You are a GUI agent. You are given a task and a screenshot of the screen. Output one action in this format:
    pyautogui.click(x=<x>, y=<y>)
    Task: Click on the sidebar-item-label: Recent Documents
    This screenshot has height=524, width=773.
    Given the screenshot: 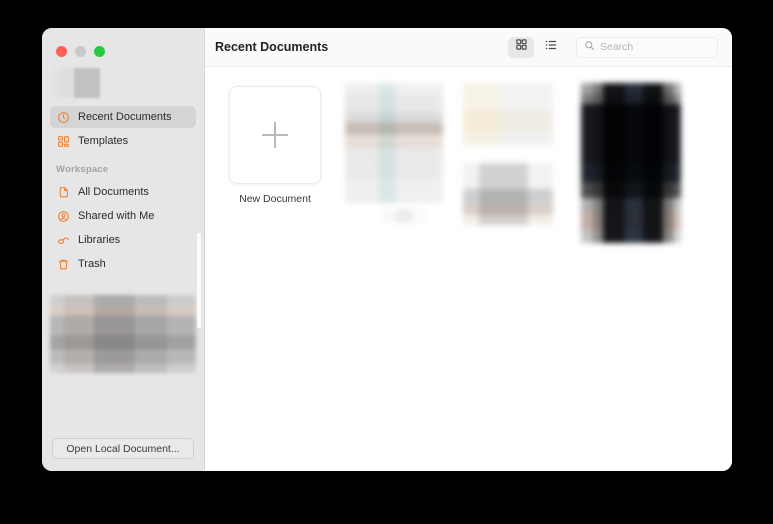 What is the action you would take?
    pyautogui.click(x=125, y=117)
    